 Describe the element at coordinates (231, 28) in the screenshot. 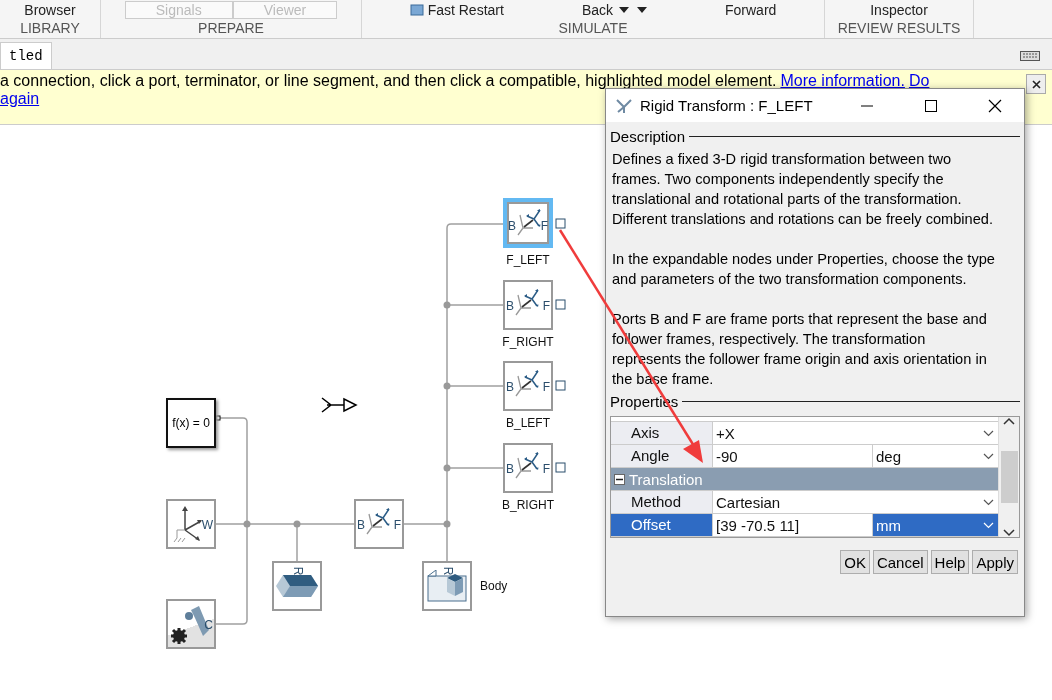

I see `section-label: PREPARE` at that location.